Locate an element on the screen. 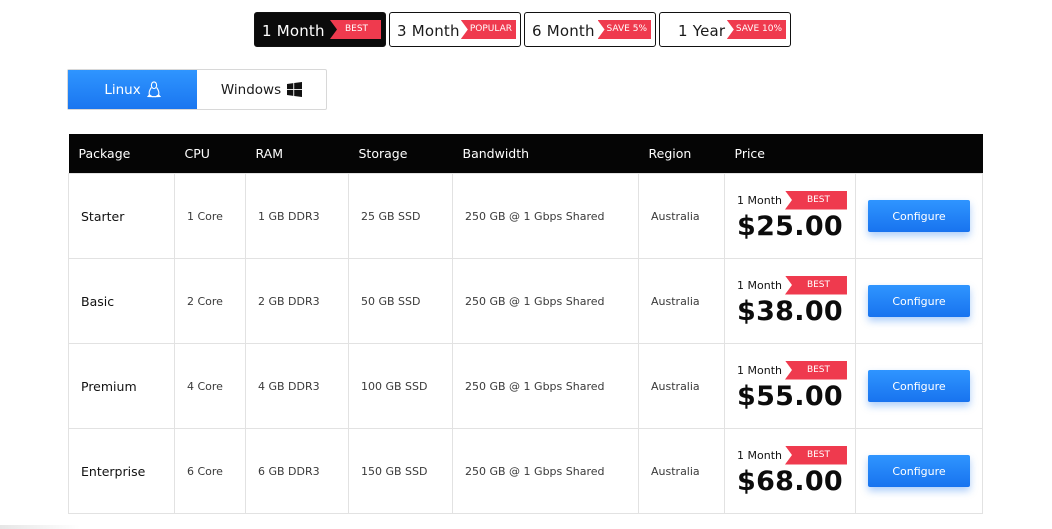  period-6-month: 6 Month SAVE 5% is located at coordinates (590, 29).